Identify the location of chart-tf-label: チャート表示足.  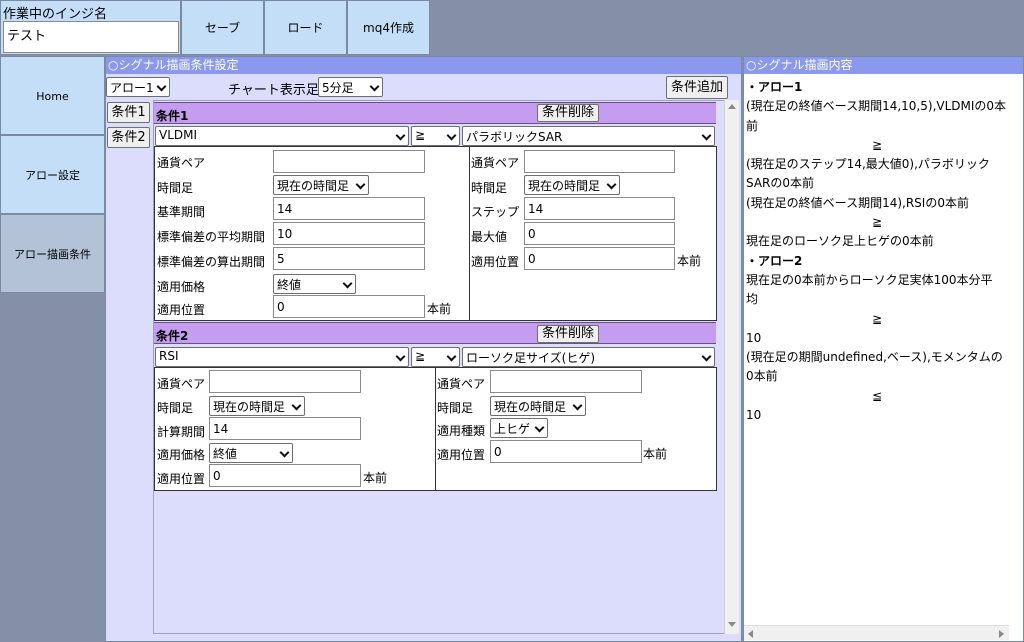
(273, 90).